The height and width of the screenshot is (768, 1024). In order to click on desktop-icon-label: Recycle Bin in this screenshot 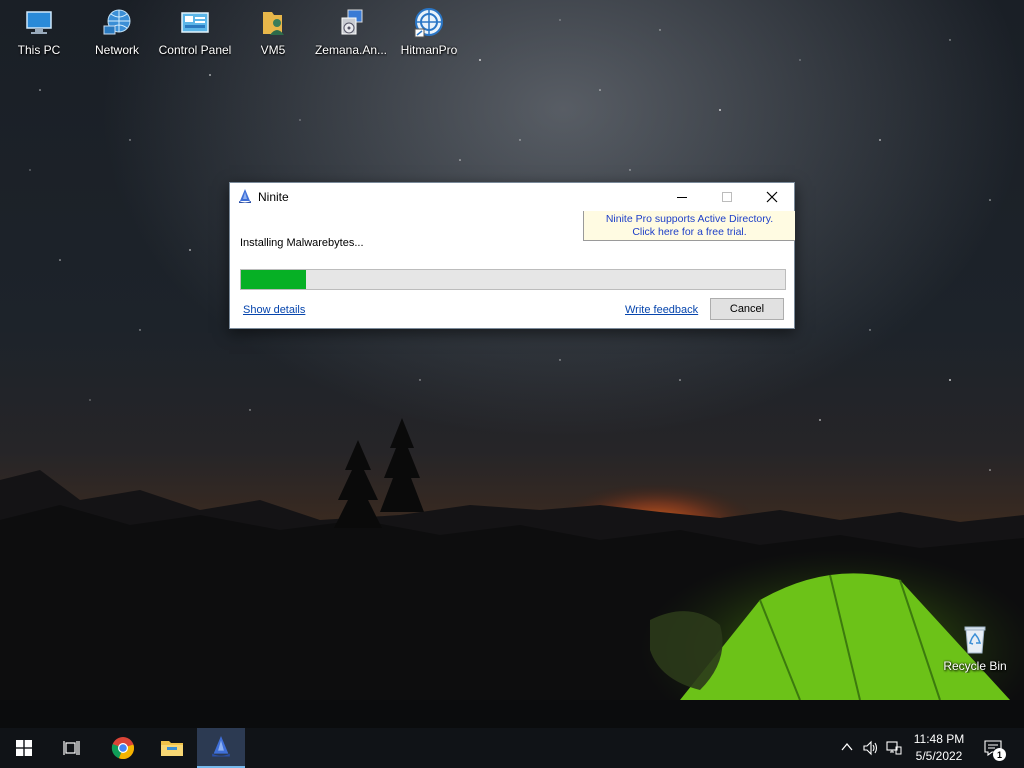, I will do `click(975, 666)`.